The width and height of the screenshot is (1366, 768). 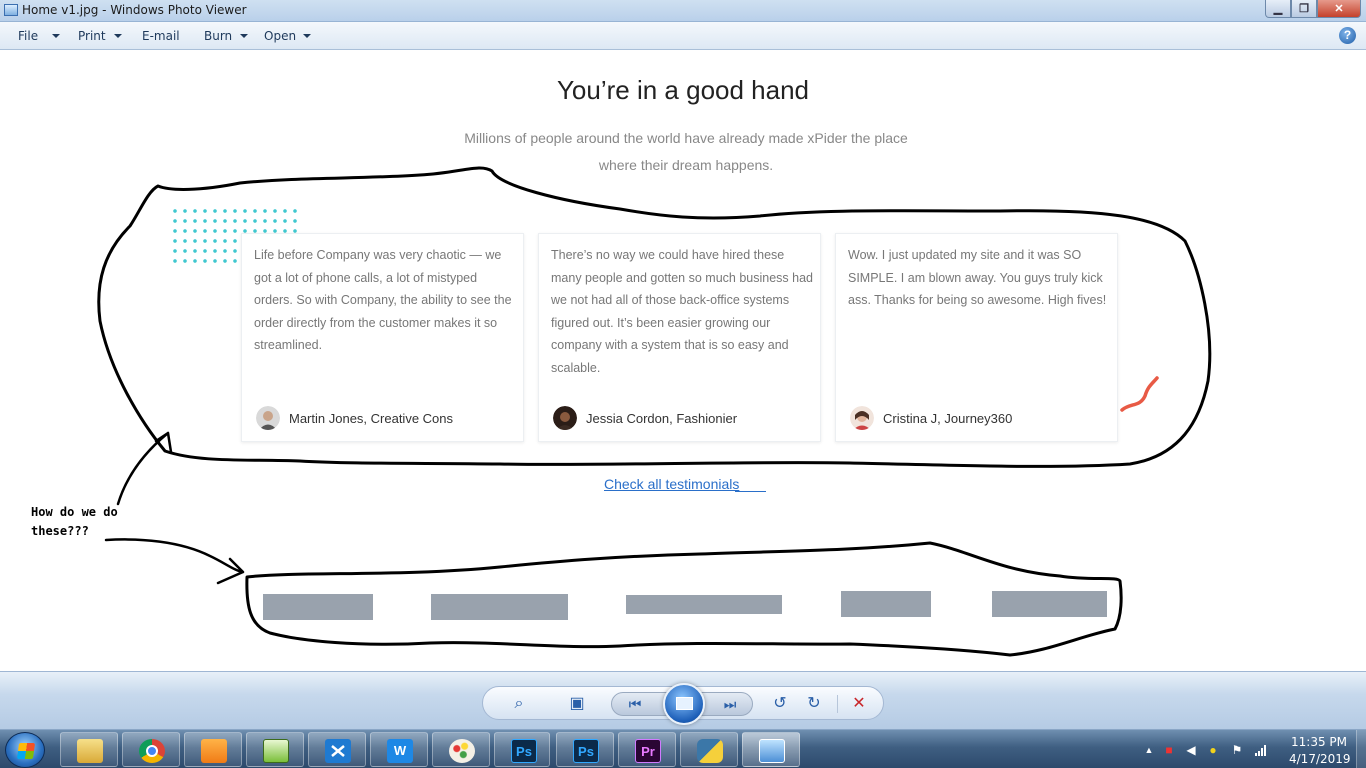 I want to click on delete-icon: ✕, so click(x=859, y=704).